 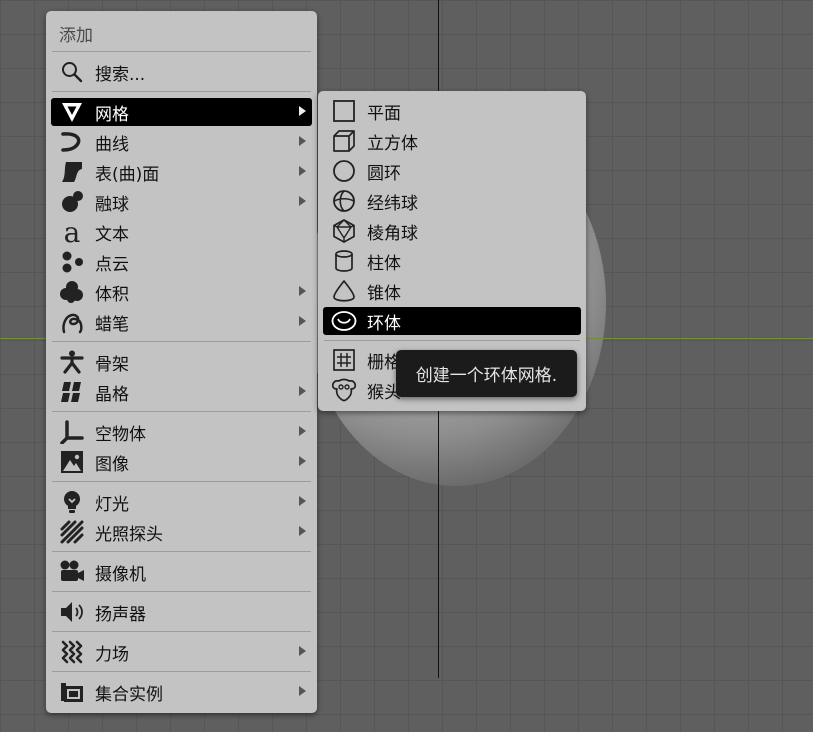 I want to click on armature-icon, so click(x=72, y=362).